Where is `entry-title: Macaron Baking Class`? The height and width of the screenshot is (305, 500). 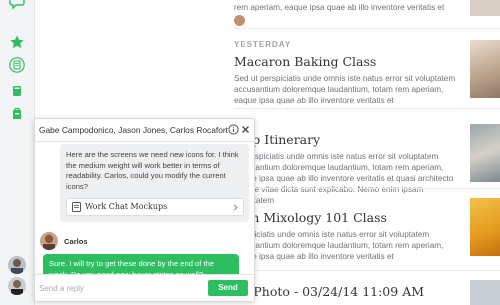 entry-title: Macaron Baking Class is located at coordinates (305, 61).